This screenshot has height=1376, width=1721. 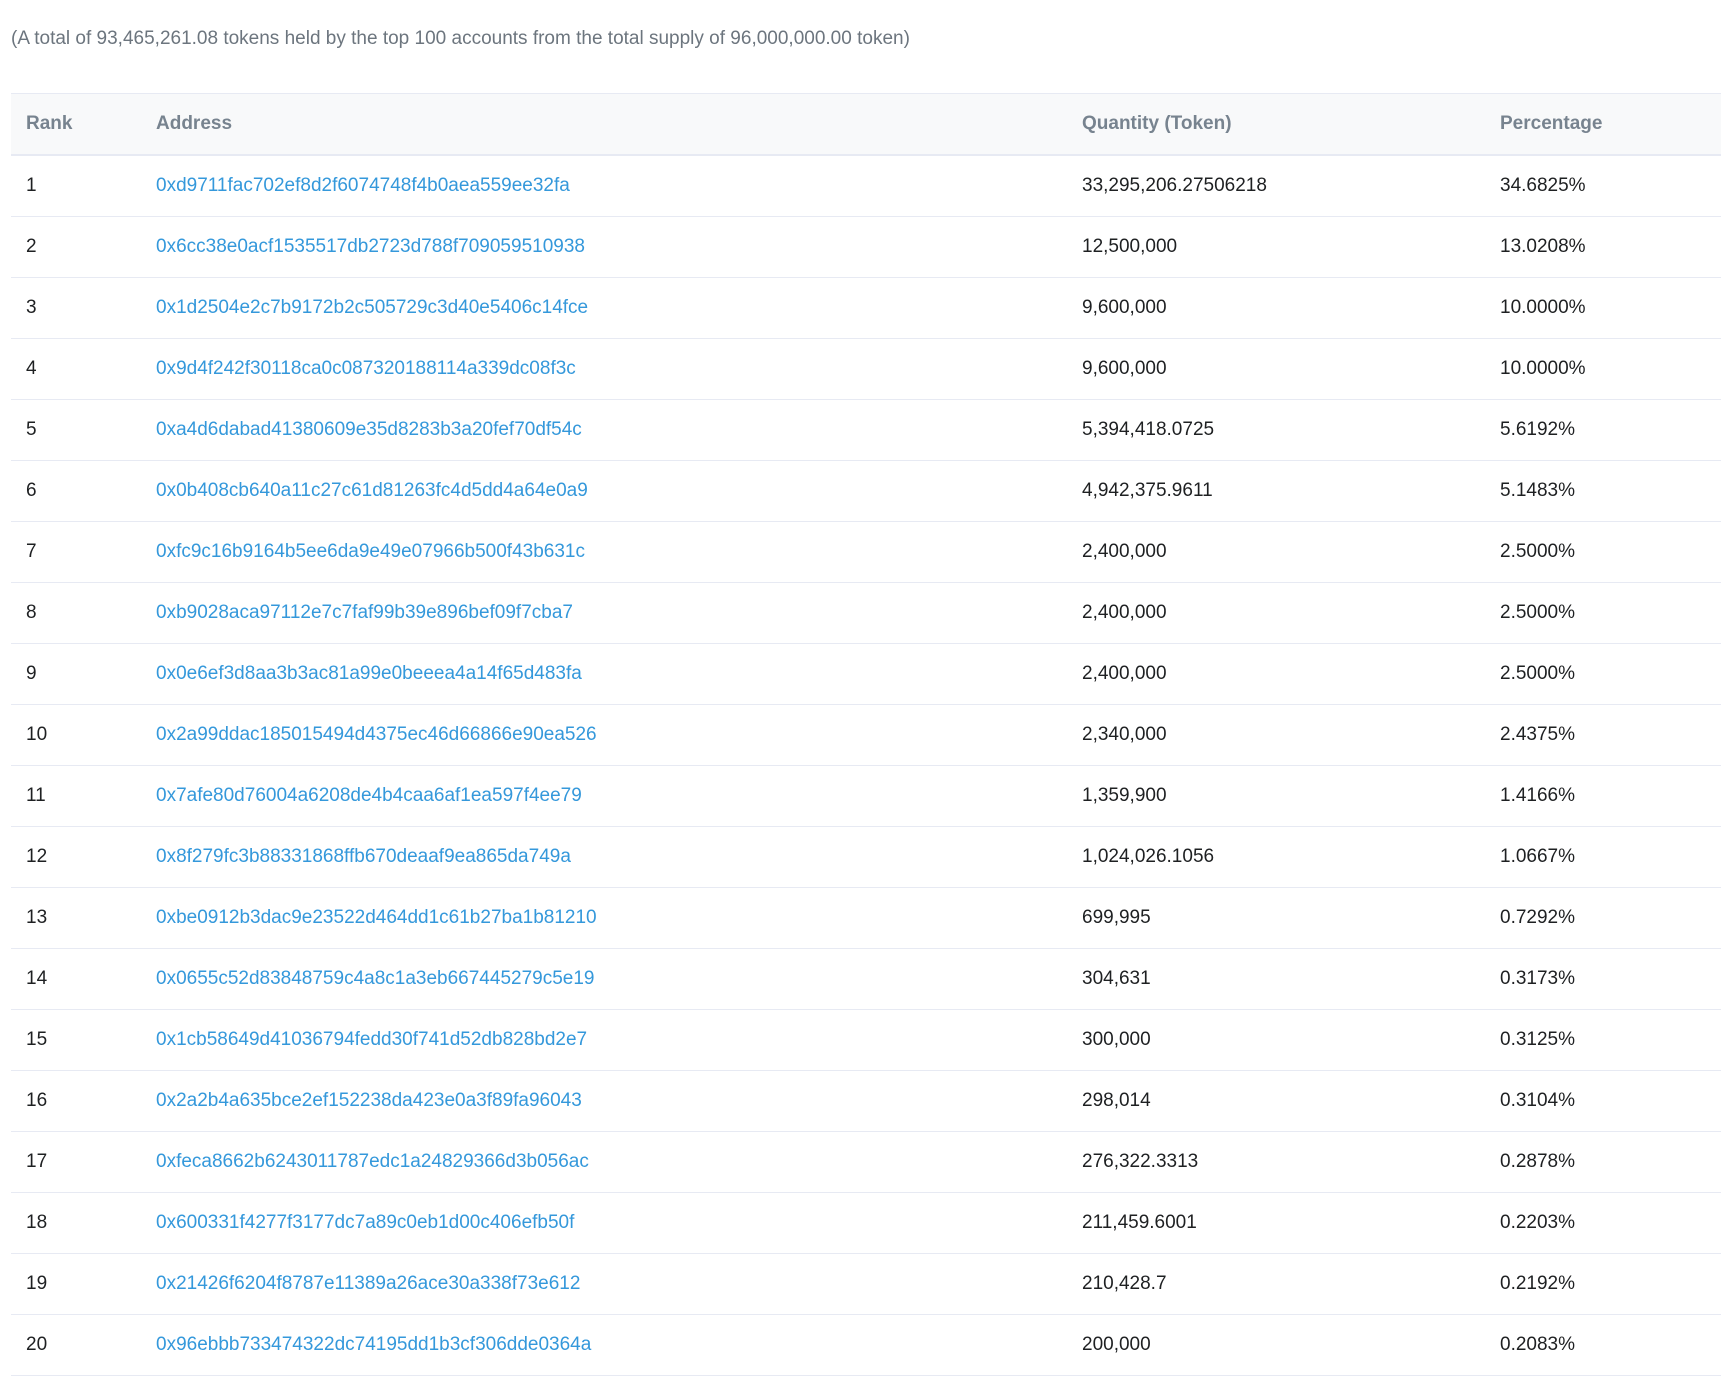 What do you see at coordinates (1610, 1223) in the screenshot?
I see `percentage-cell: 0.2203%` at bounding box center [1610, 1223].